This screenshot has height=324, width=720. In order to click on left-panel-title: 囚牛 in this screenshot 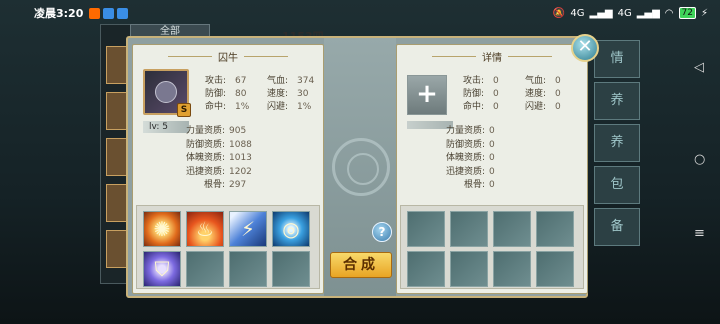, I will do `click(228, 58)`.